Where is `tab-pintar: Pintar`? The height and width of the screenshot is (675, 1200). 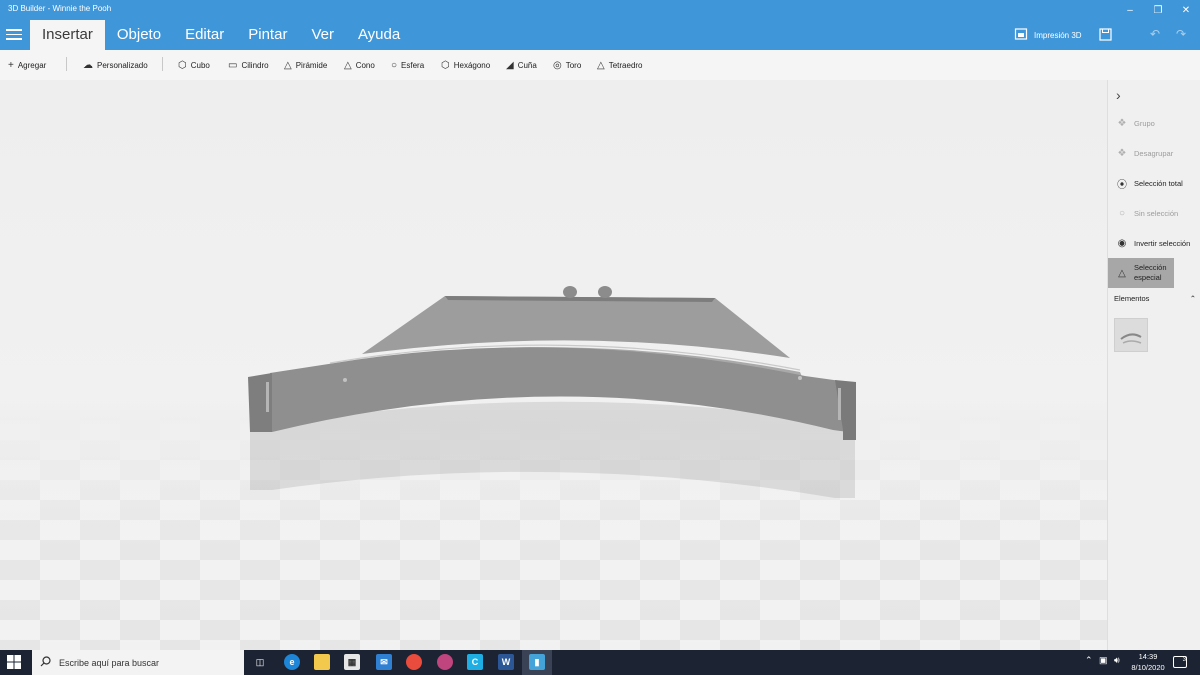
tab-pintar: Pintar is located at coordinates (267, 35).